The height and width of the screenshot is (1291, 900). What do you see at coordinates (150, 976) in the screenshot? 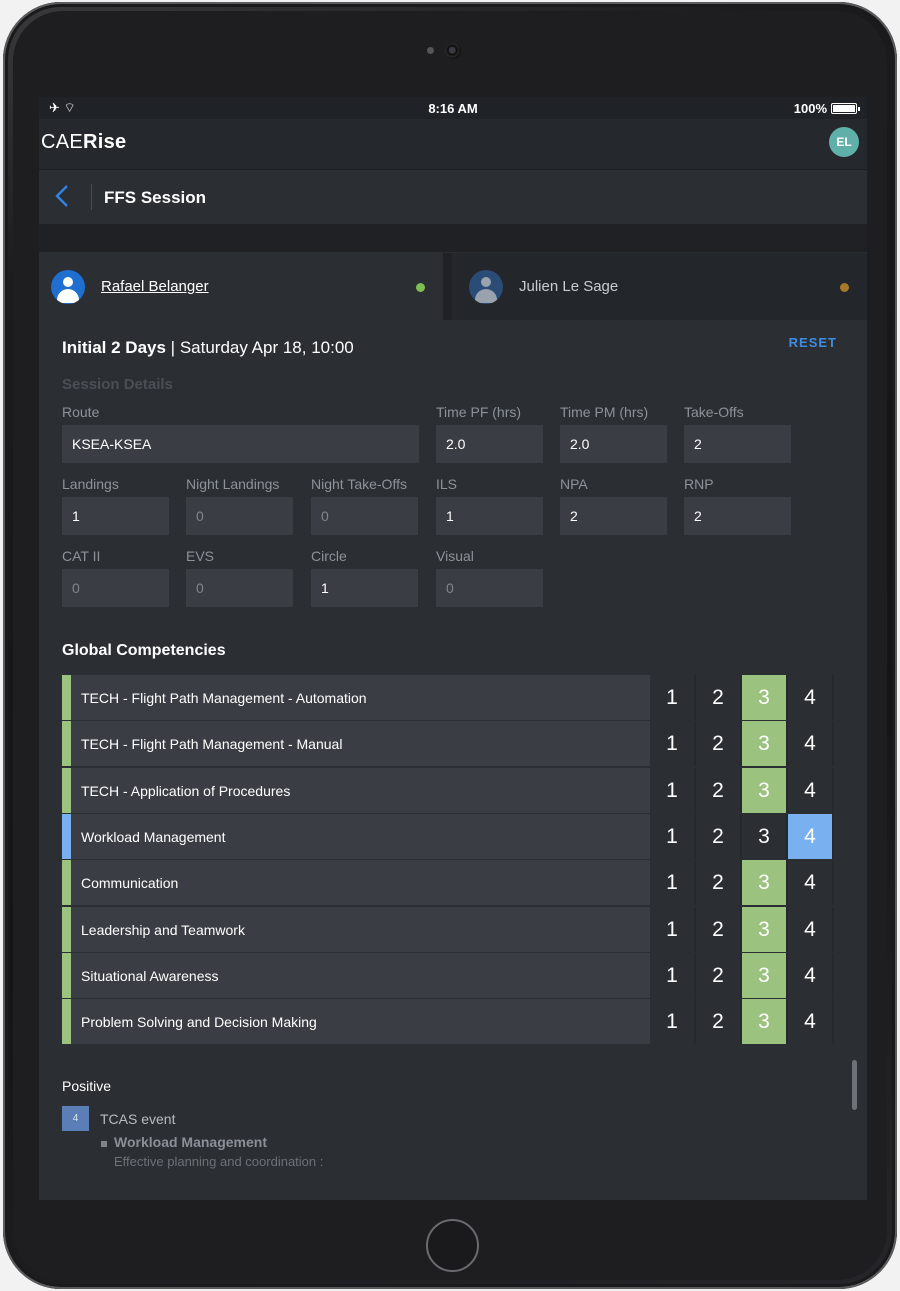
I see `competency-label: Situational Awareness` at bounding box center [150, 976].